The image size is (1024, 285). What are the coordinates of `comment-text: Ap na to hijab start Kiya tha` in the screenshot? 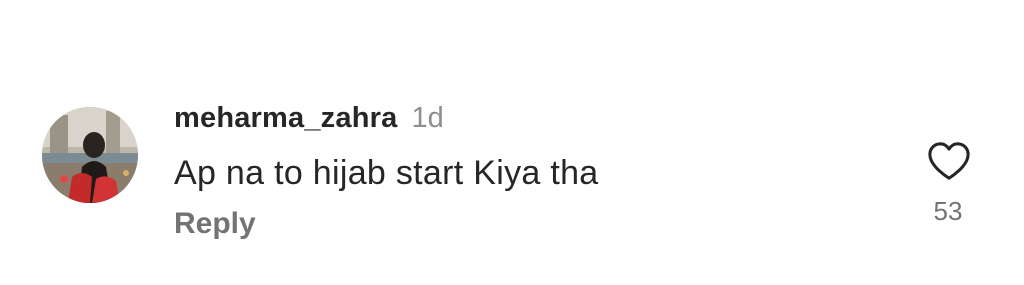 It's located at (386, 173).